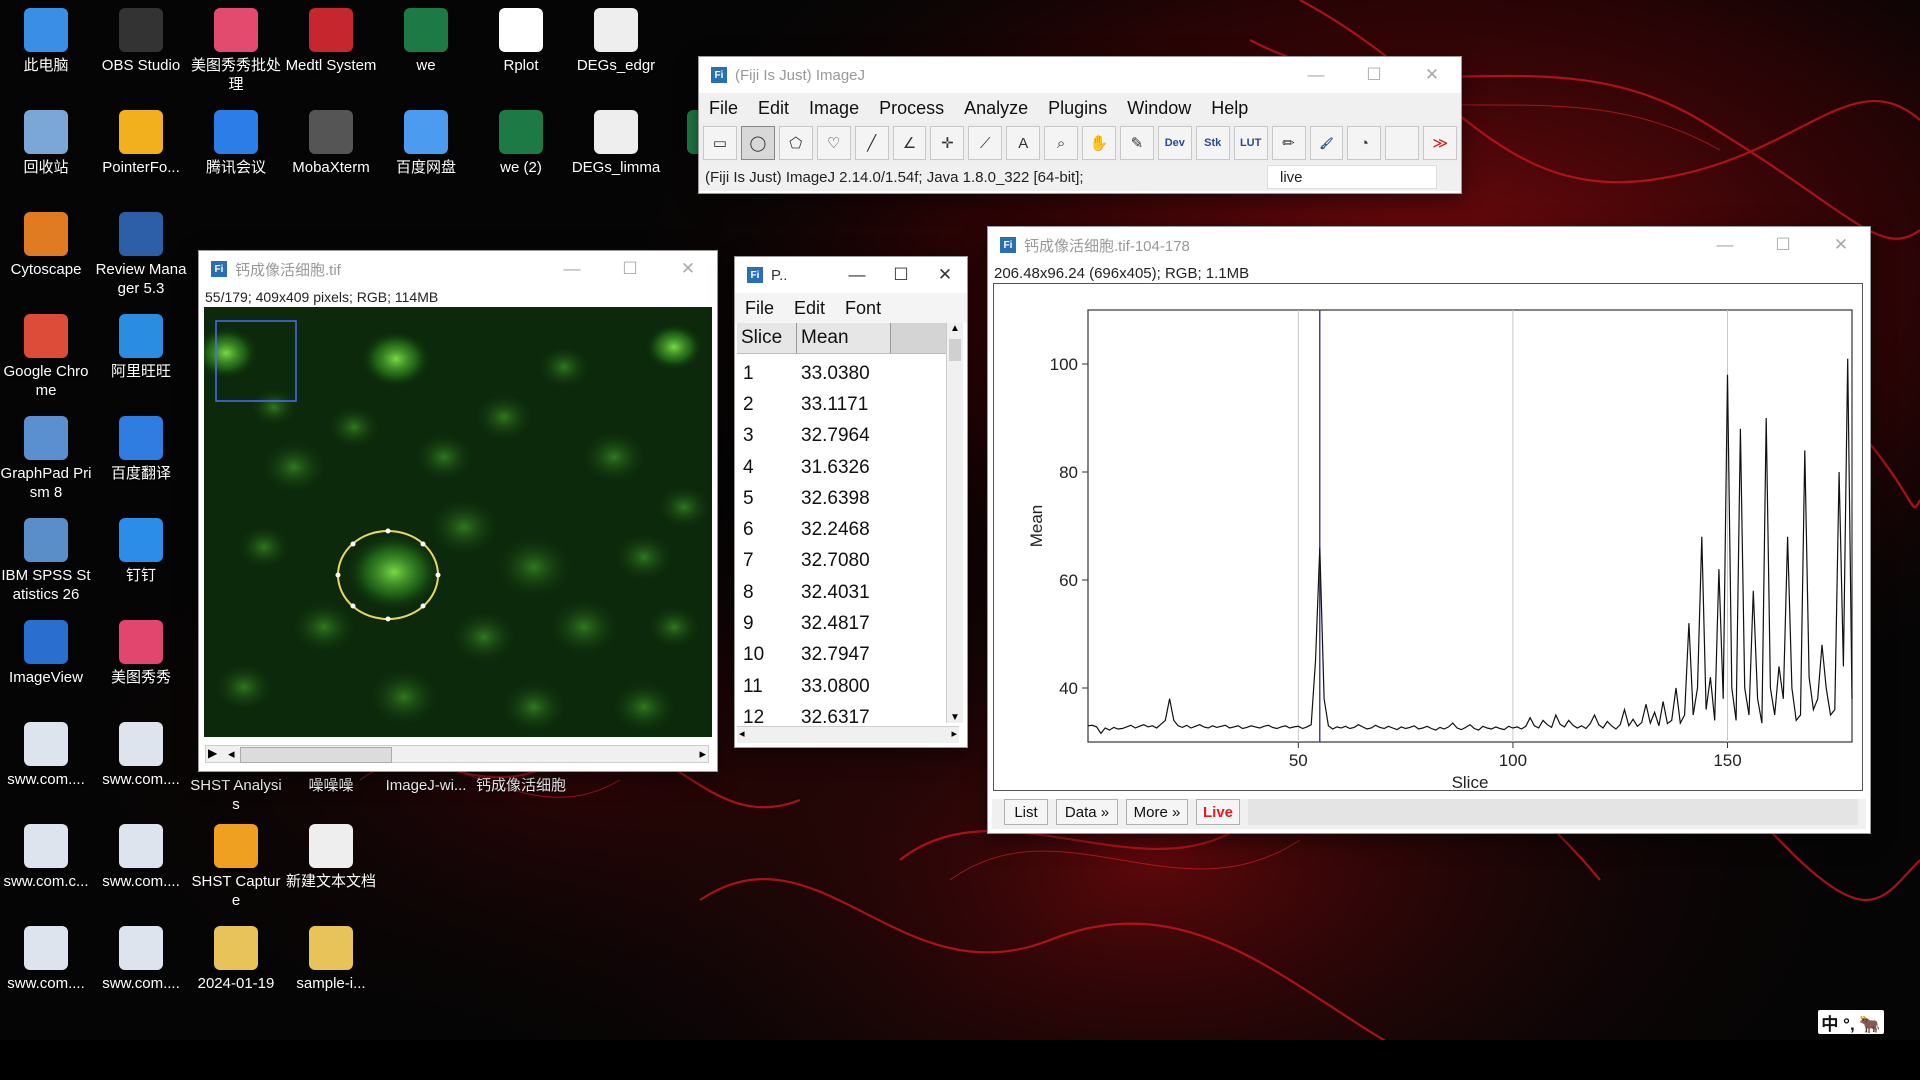 The image size is (1920, 1080). Describe the element at coordinates (947, 143) in the screenshot. I see `point-tool-icon: ✛` at that location.